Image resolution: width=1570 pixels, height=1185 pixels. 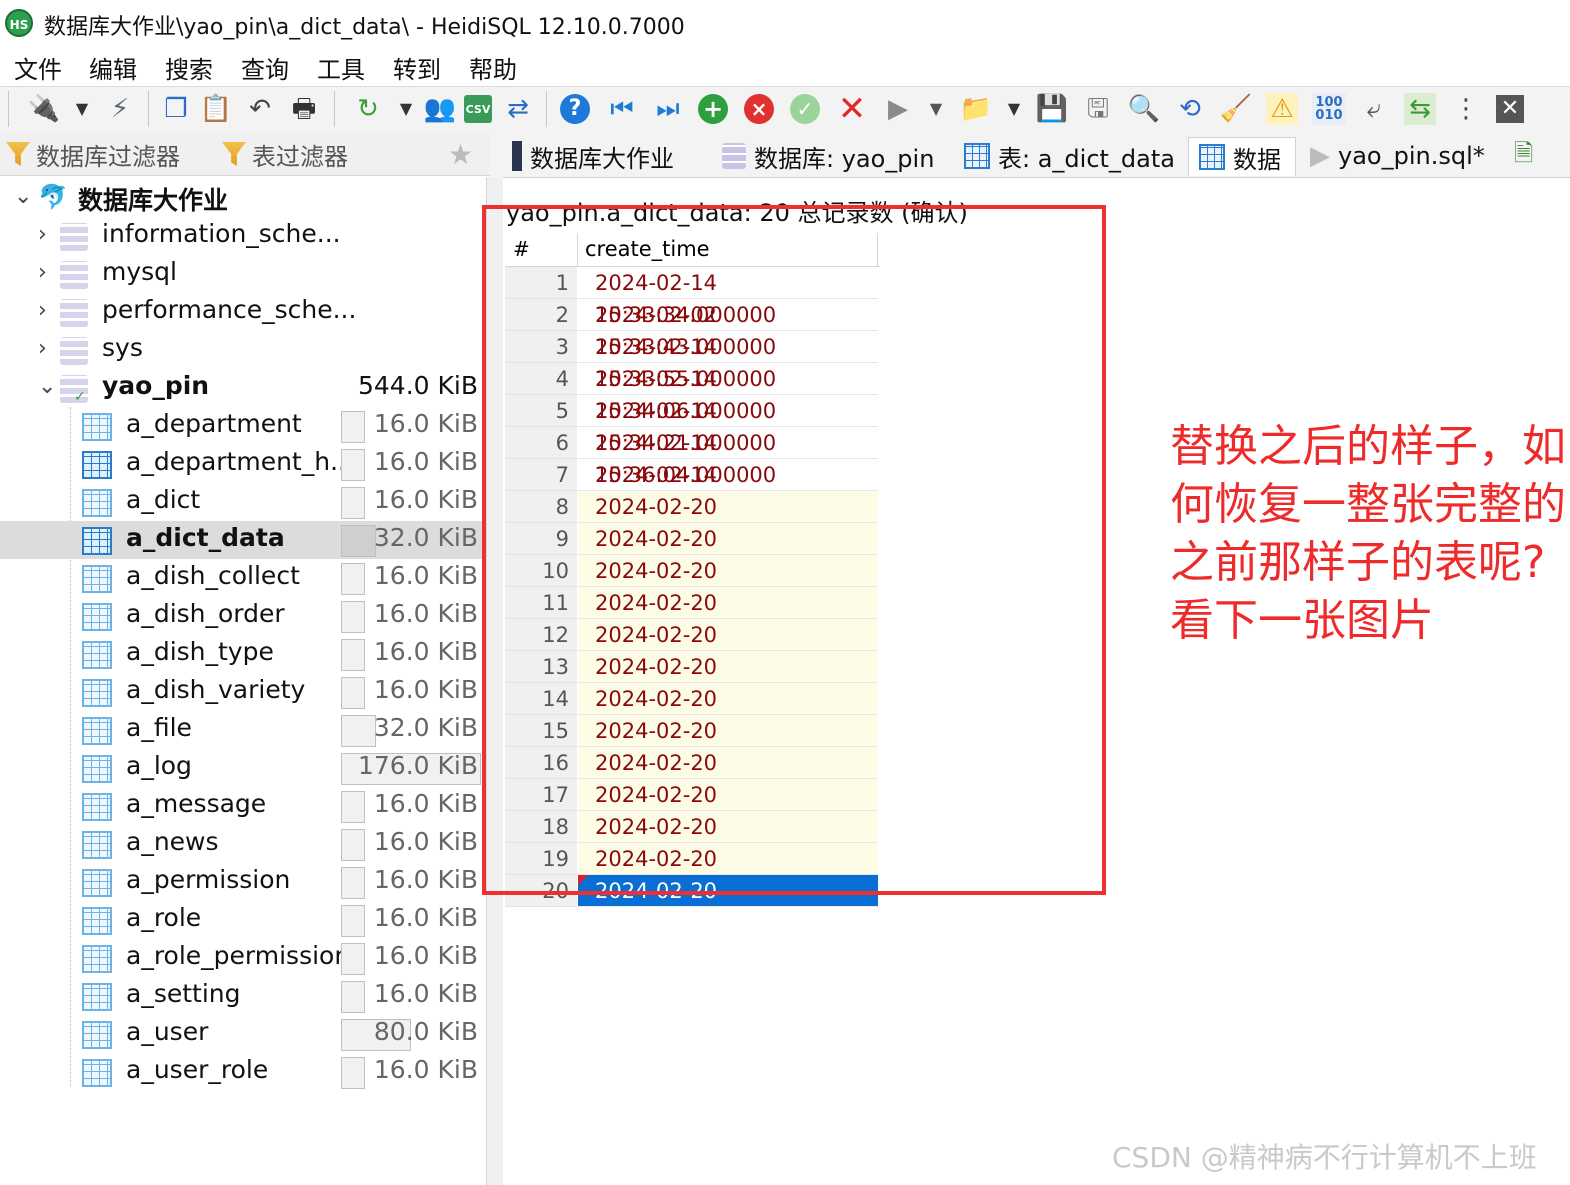 What do you see at coordinates (713, 109) in the screenshot?
I see `add-record-icon: +` at bounding box center [713, 109].